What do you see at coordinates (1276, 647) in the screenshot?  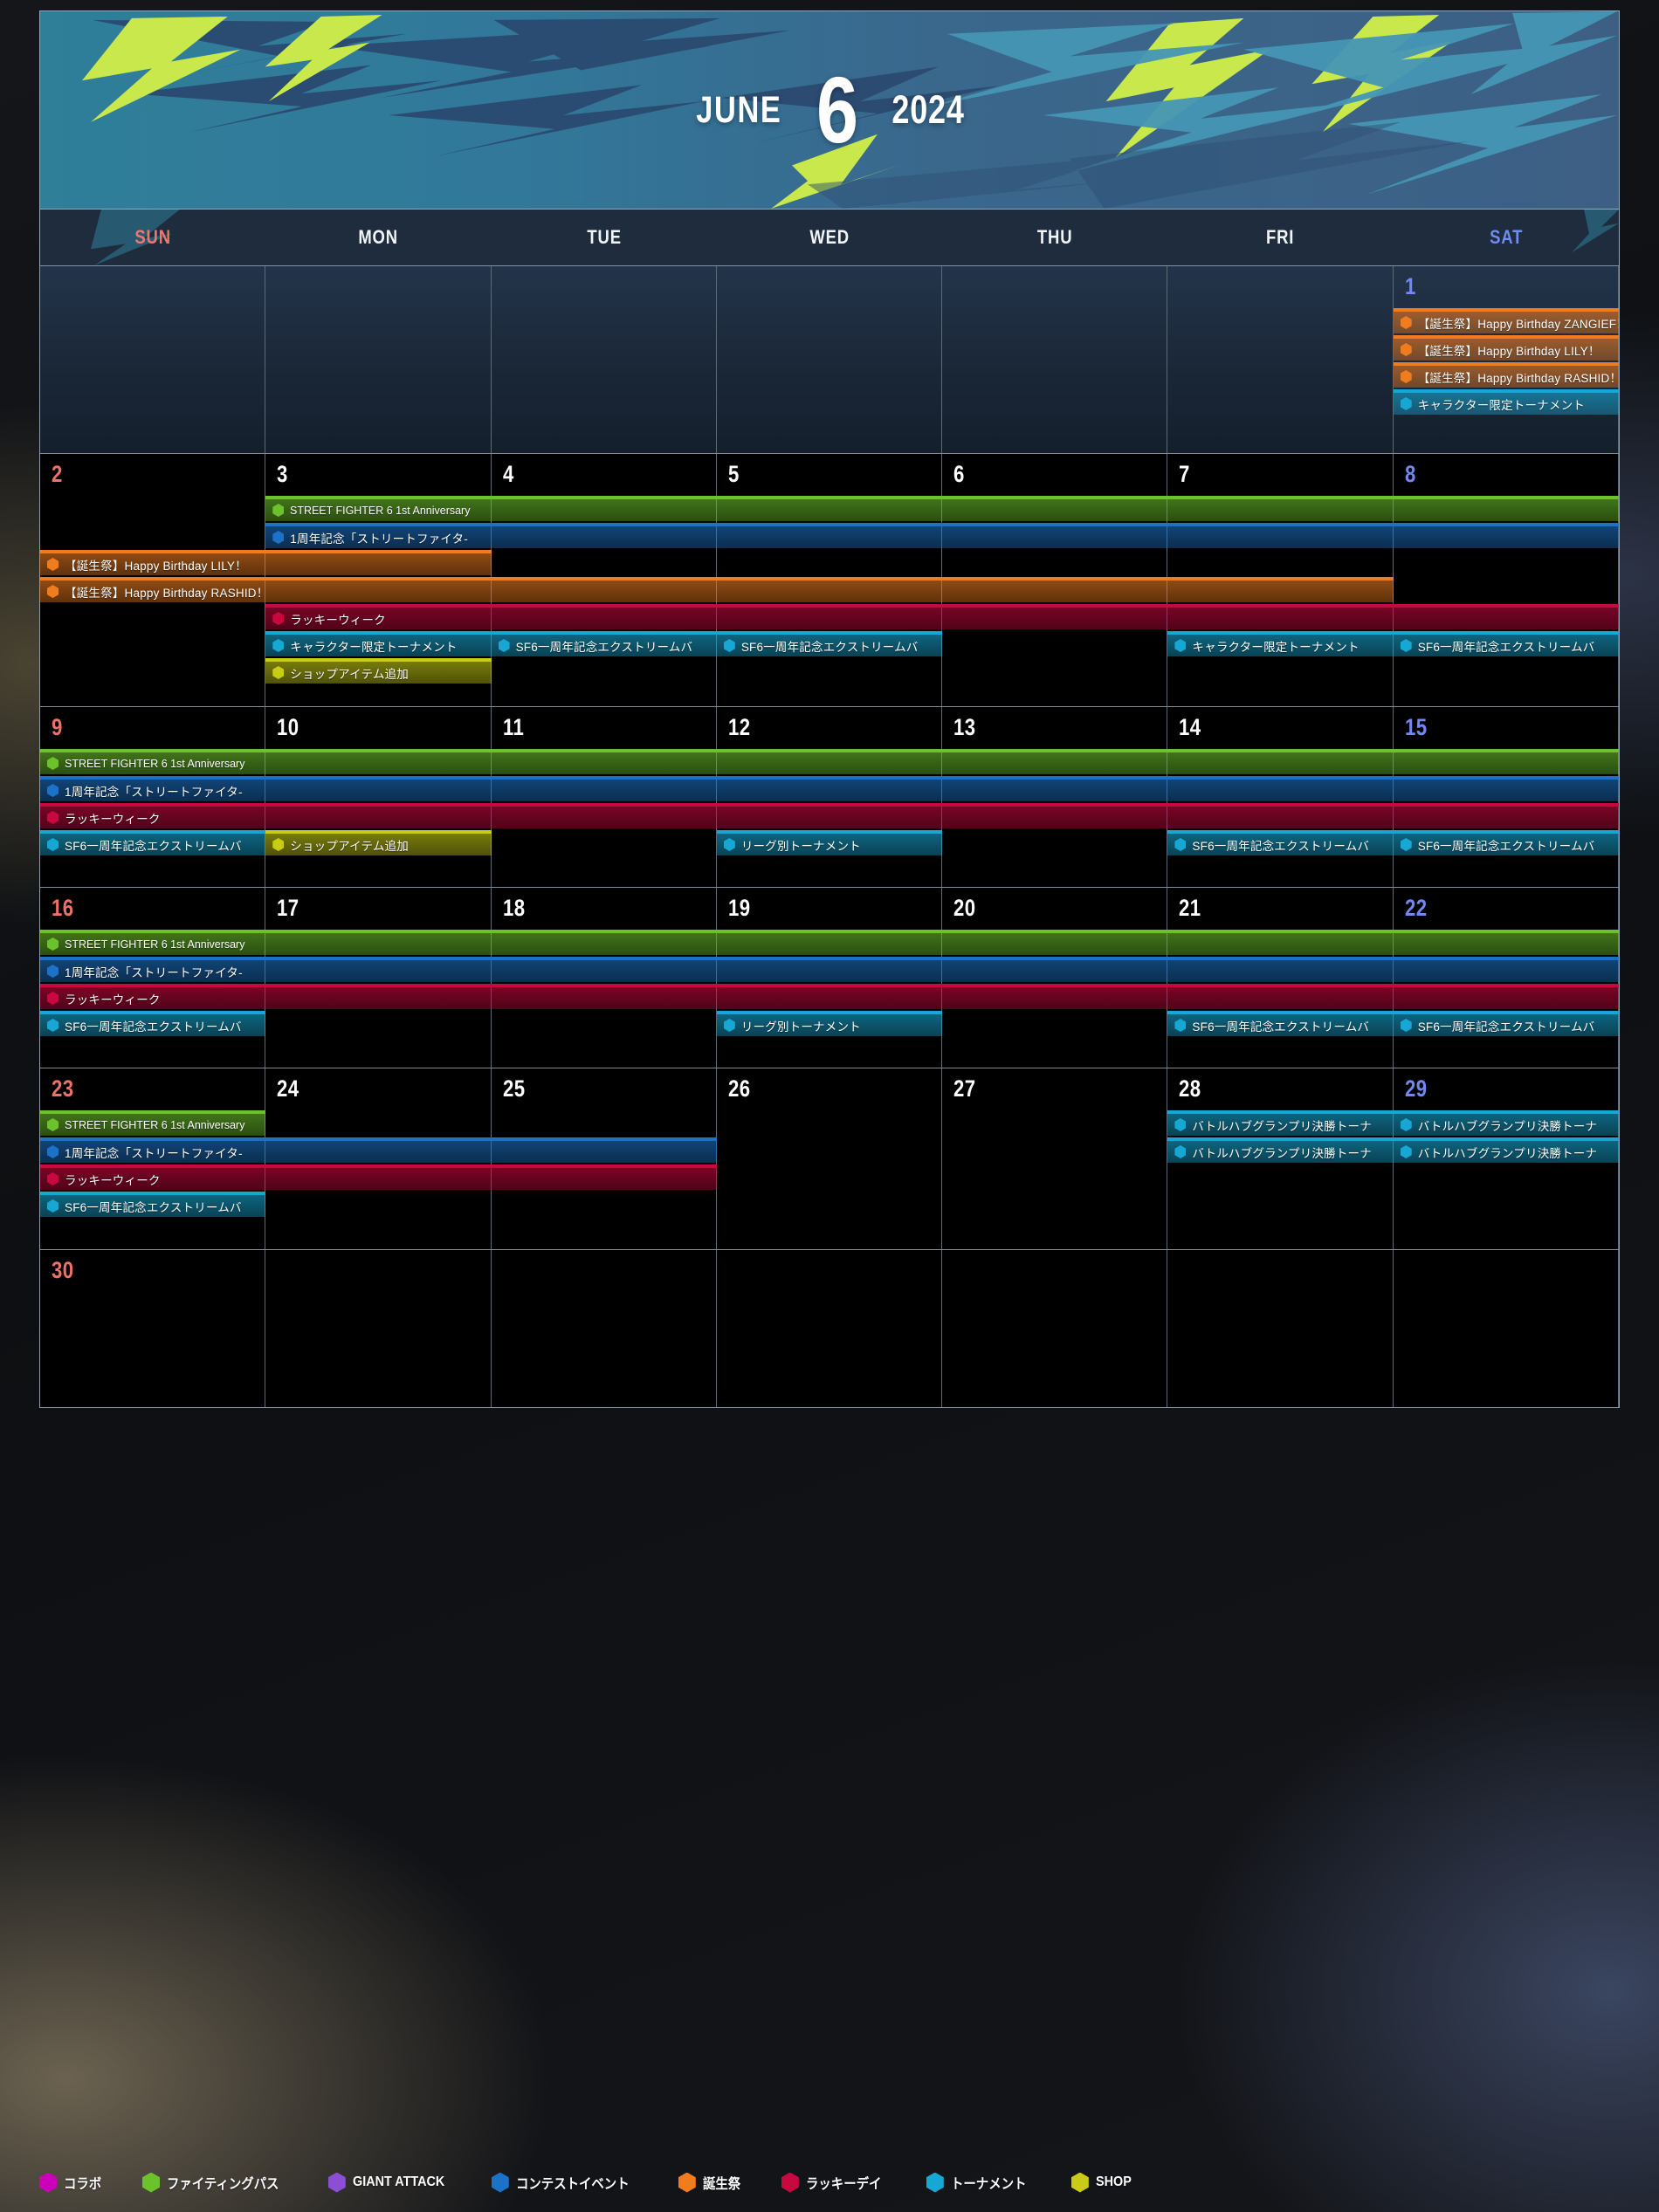 I see `event-label: キャラクター限定トーナメント` at bounding box center [1276, 647].